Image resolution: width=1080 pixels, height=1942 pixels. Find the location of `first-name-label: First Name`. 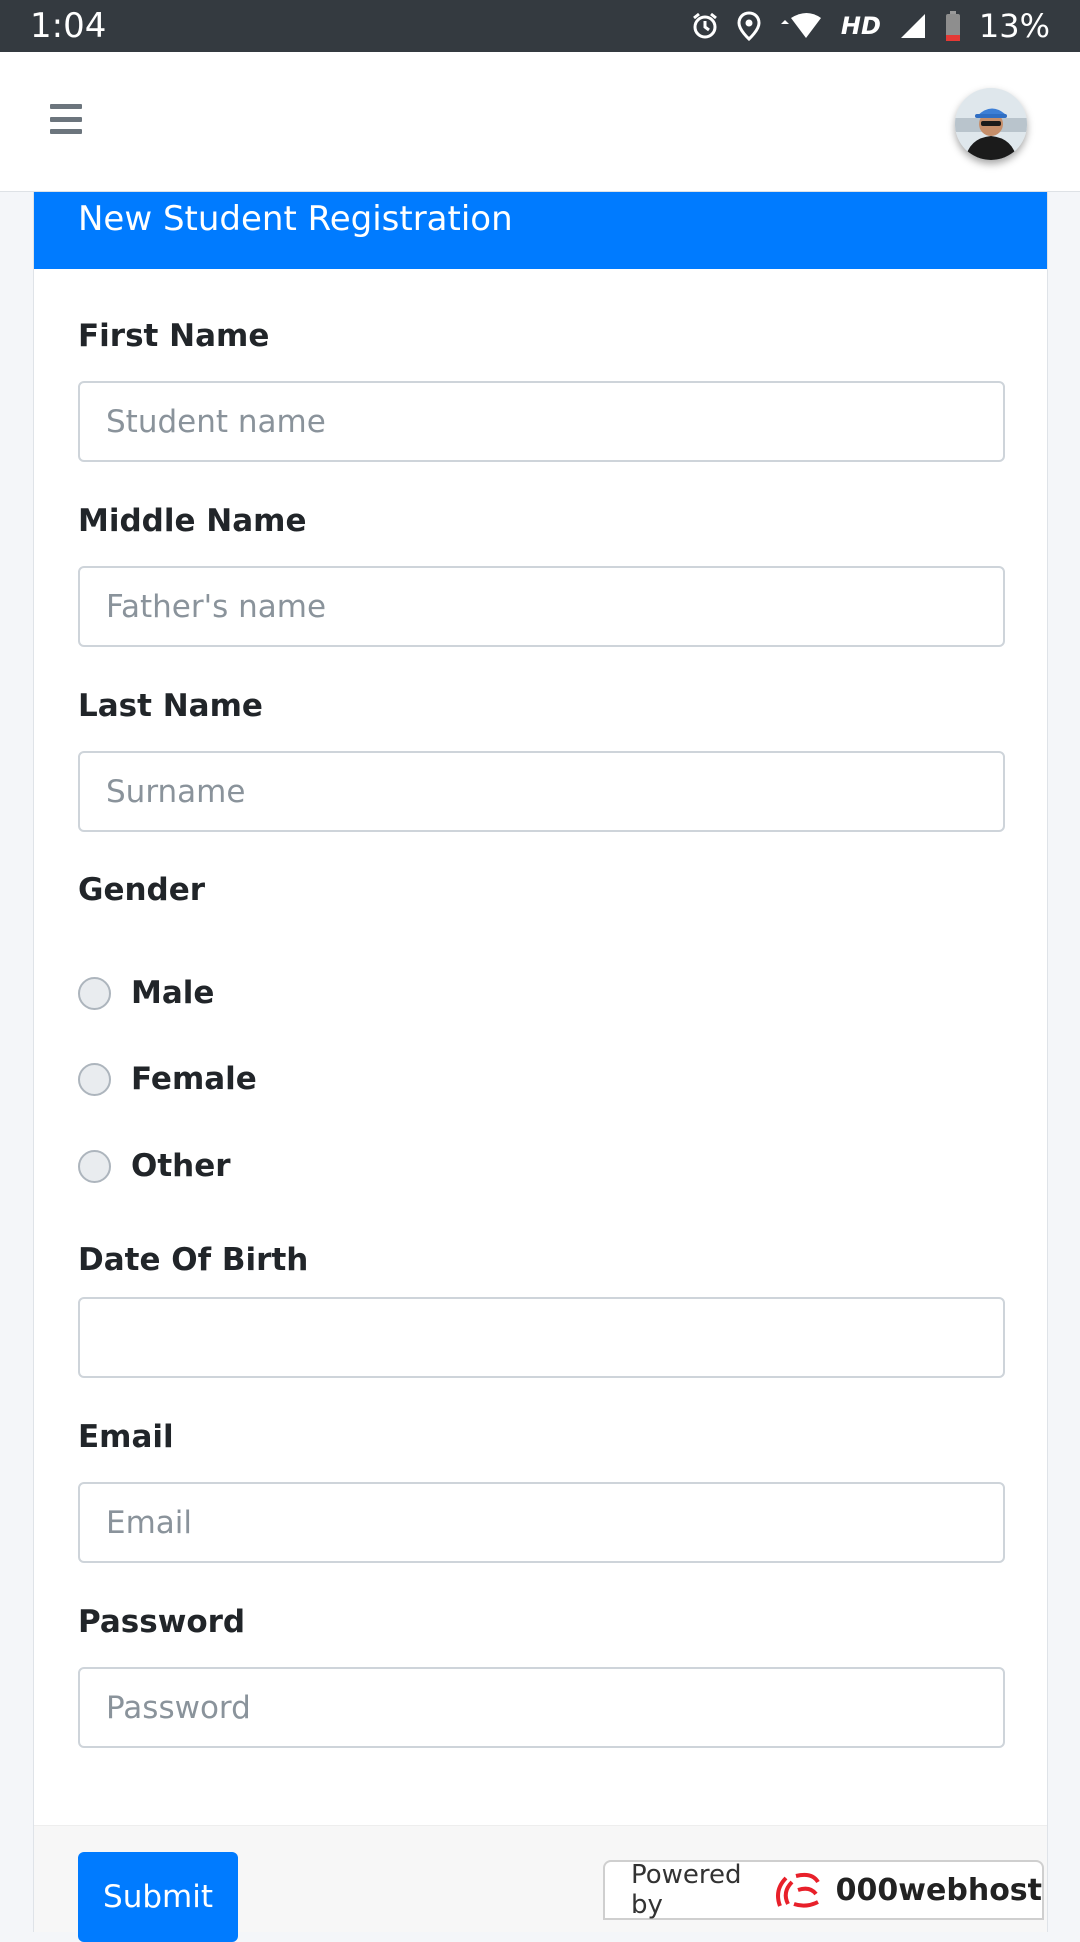

first-name-label: First Name is located at coordinates (174, 336).